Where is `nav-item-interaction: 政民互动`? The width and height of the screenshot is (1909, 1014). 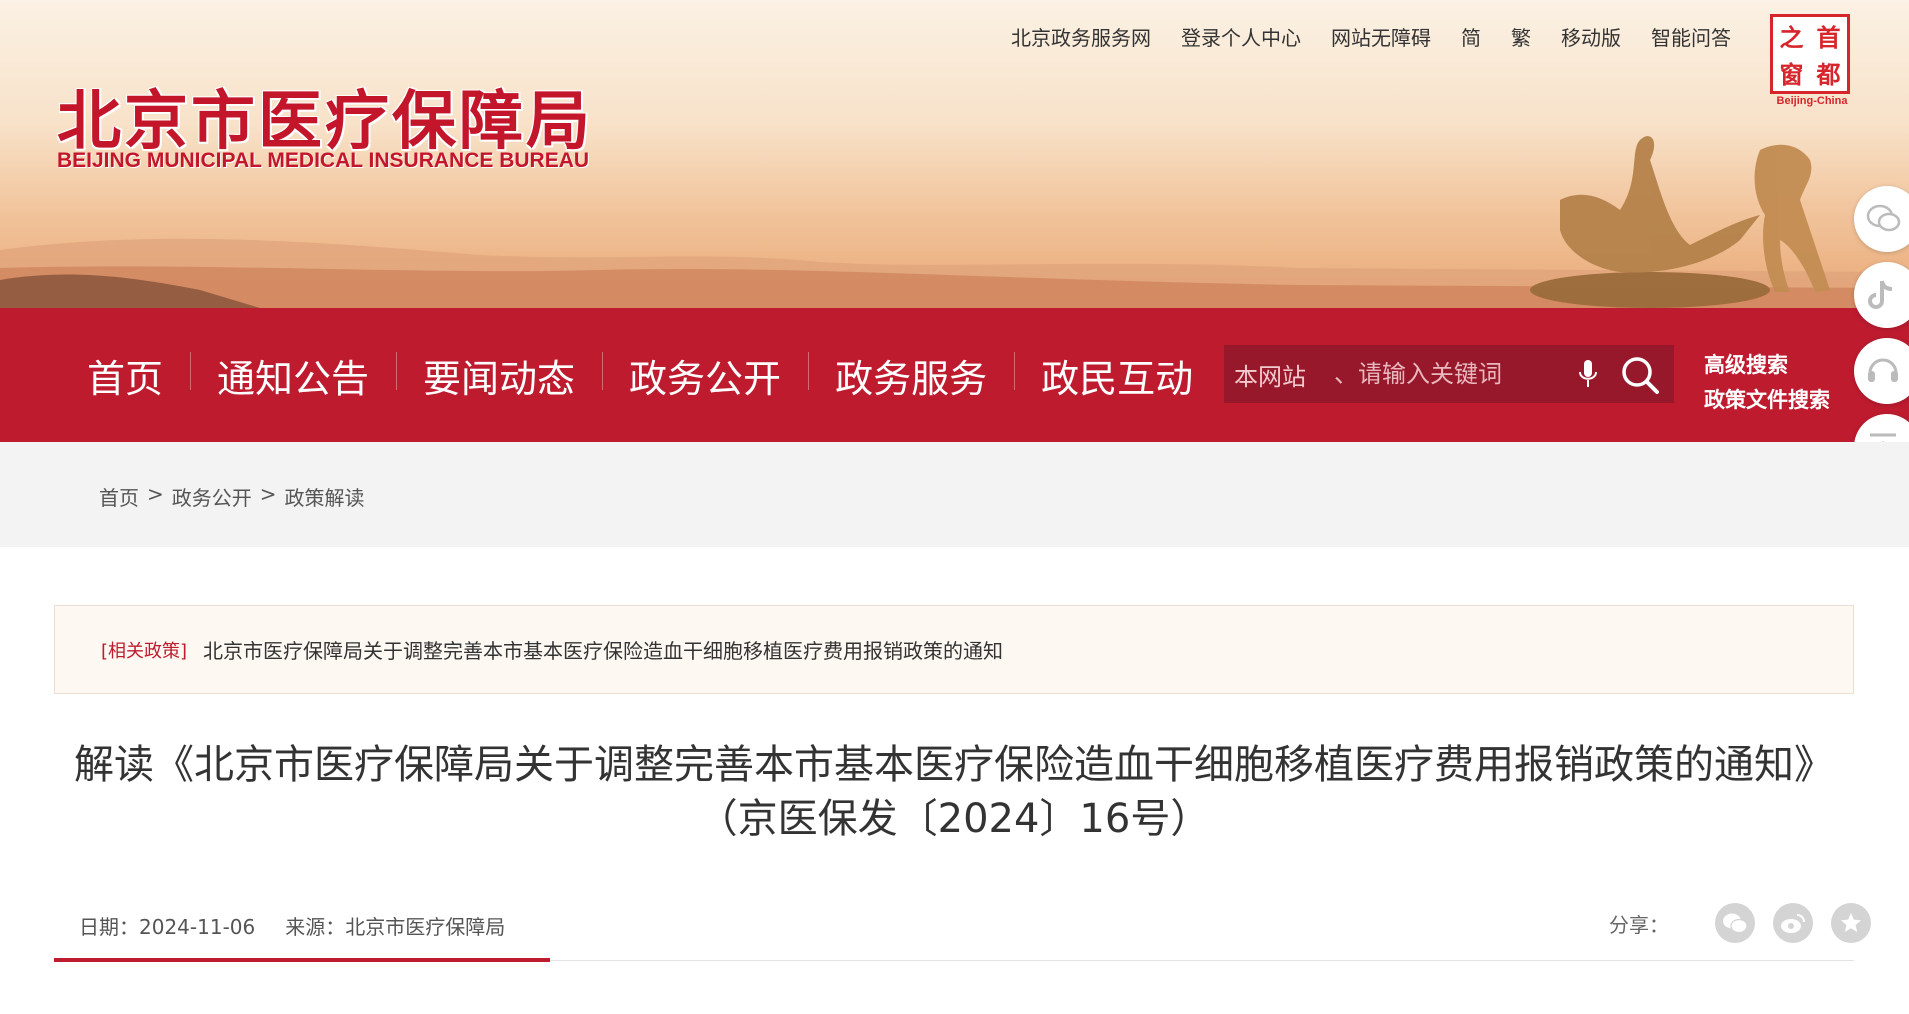 nav-item-interaction: 政民互动 is located at coordinates (1117, 375).